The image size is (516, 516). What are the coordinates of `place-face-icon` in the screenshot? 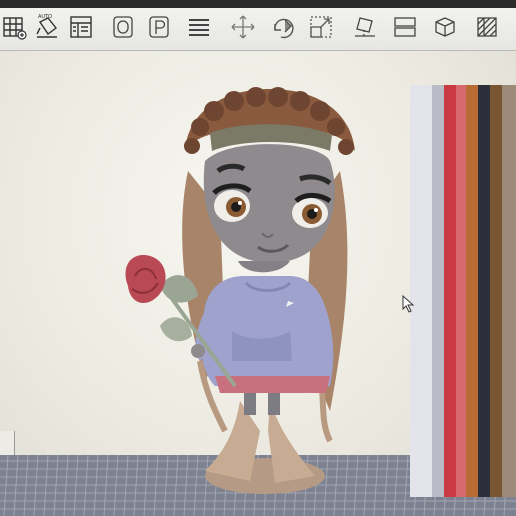 It's located at (365, 27).